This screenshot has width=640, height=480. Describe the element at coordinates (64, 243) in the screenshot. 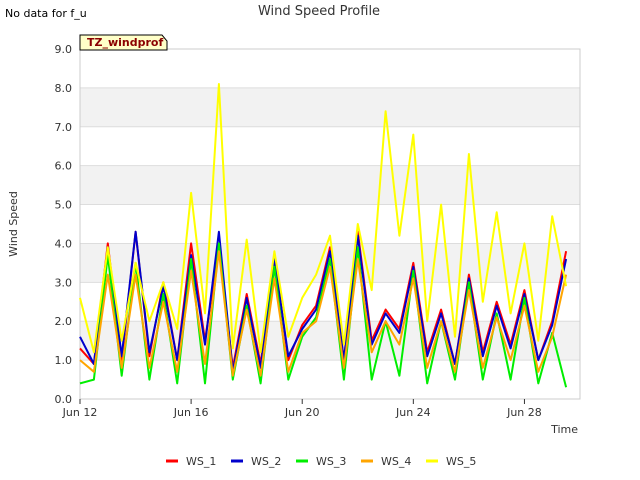

I see `y-tick-label: 4.0` at that location.